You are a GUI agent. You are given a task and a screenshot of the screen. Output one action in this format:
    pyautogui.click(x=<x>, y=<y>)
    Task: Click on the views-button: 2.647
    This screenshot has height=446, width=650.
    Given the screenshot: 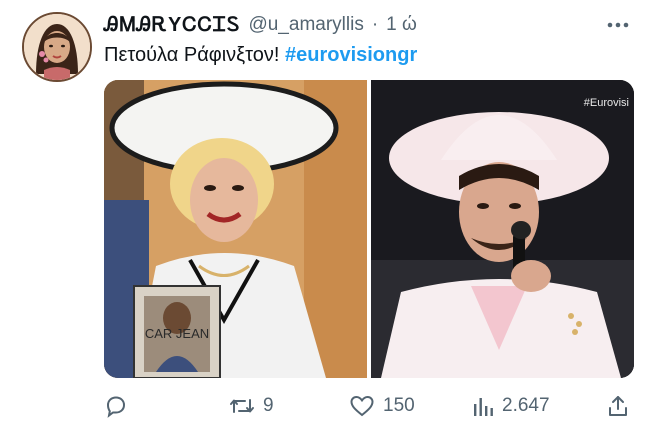 What is the action you would take?
    pyautogui.click(x=511, y=406)
    